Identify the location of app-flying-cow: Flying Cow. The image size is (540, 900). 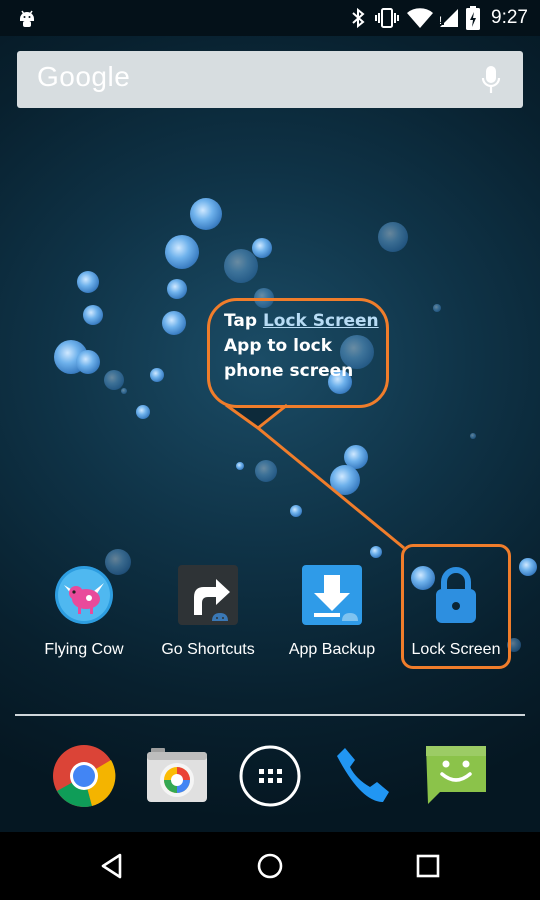
(84, 615).